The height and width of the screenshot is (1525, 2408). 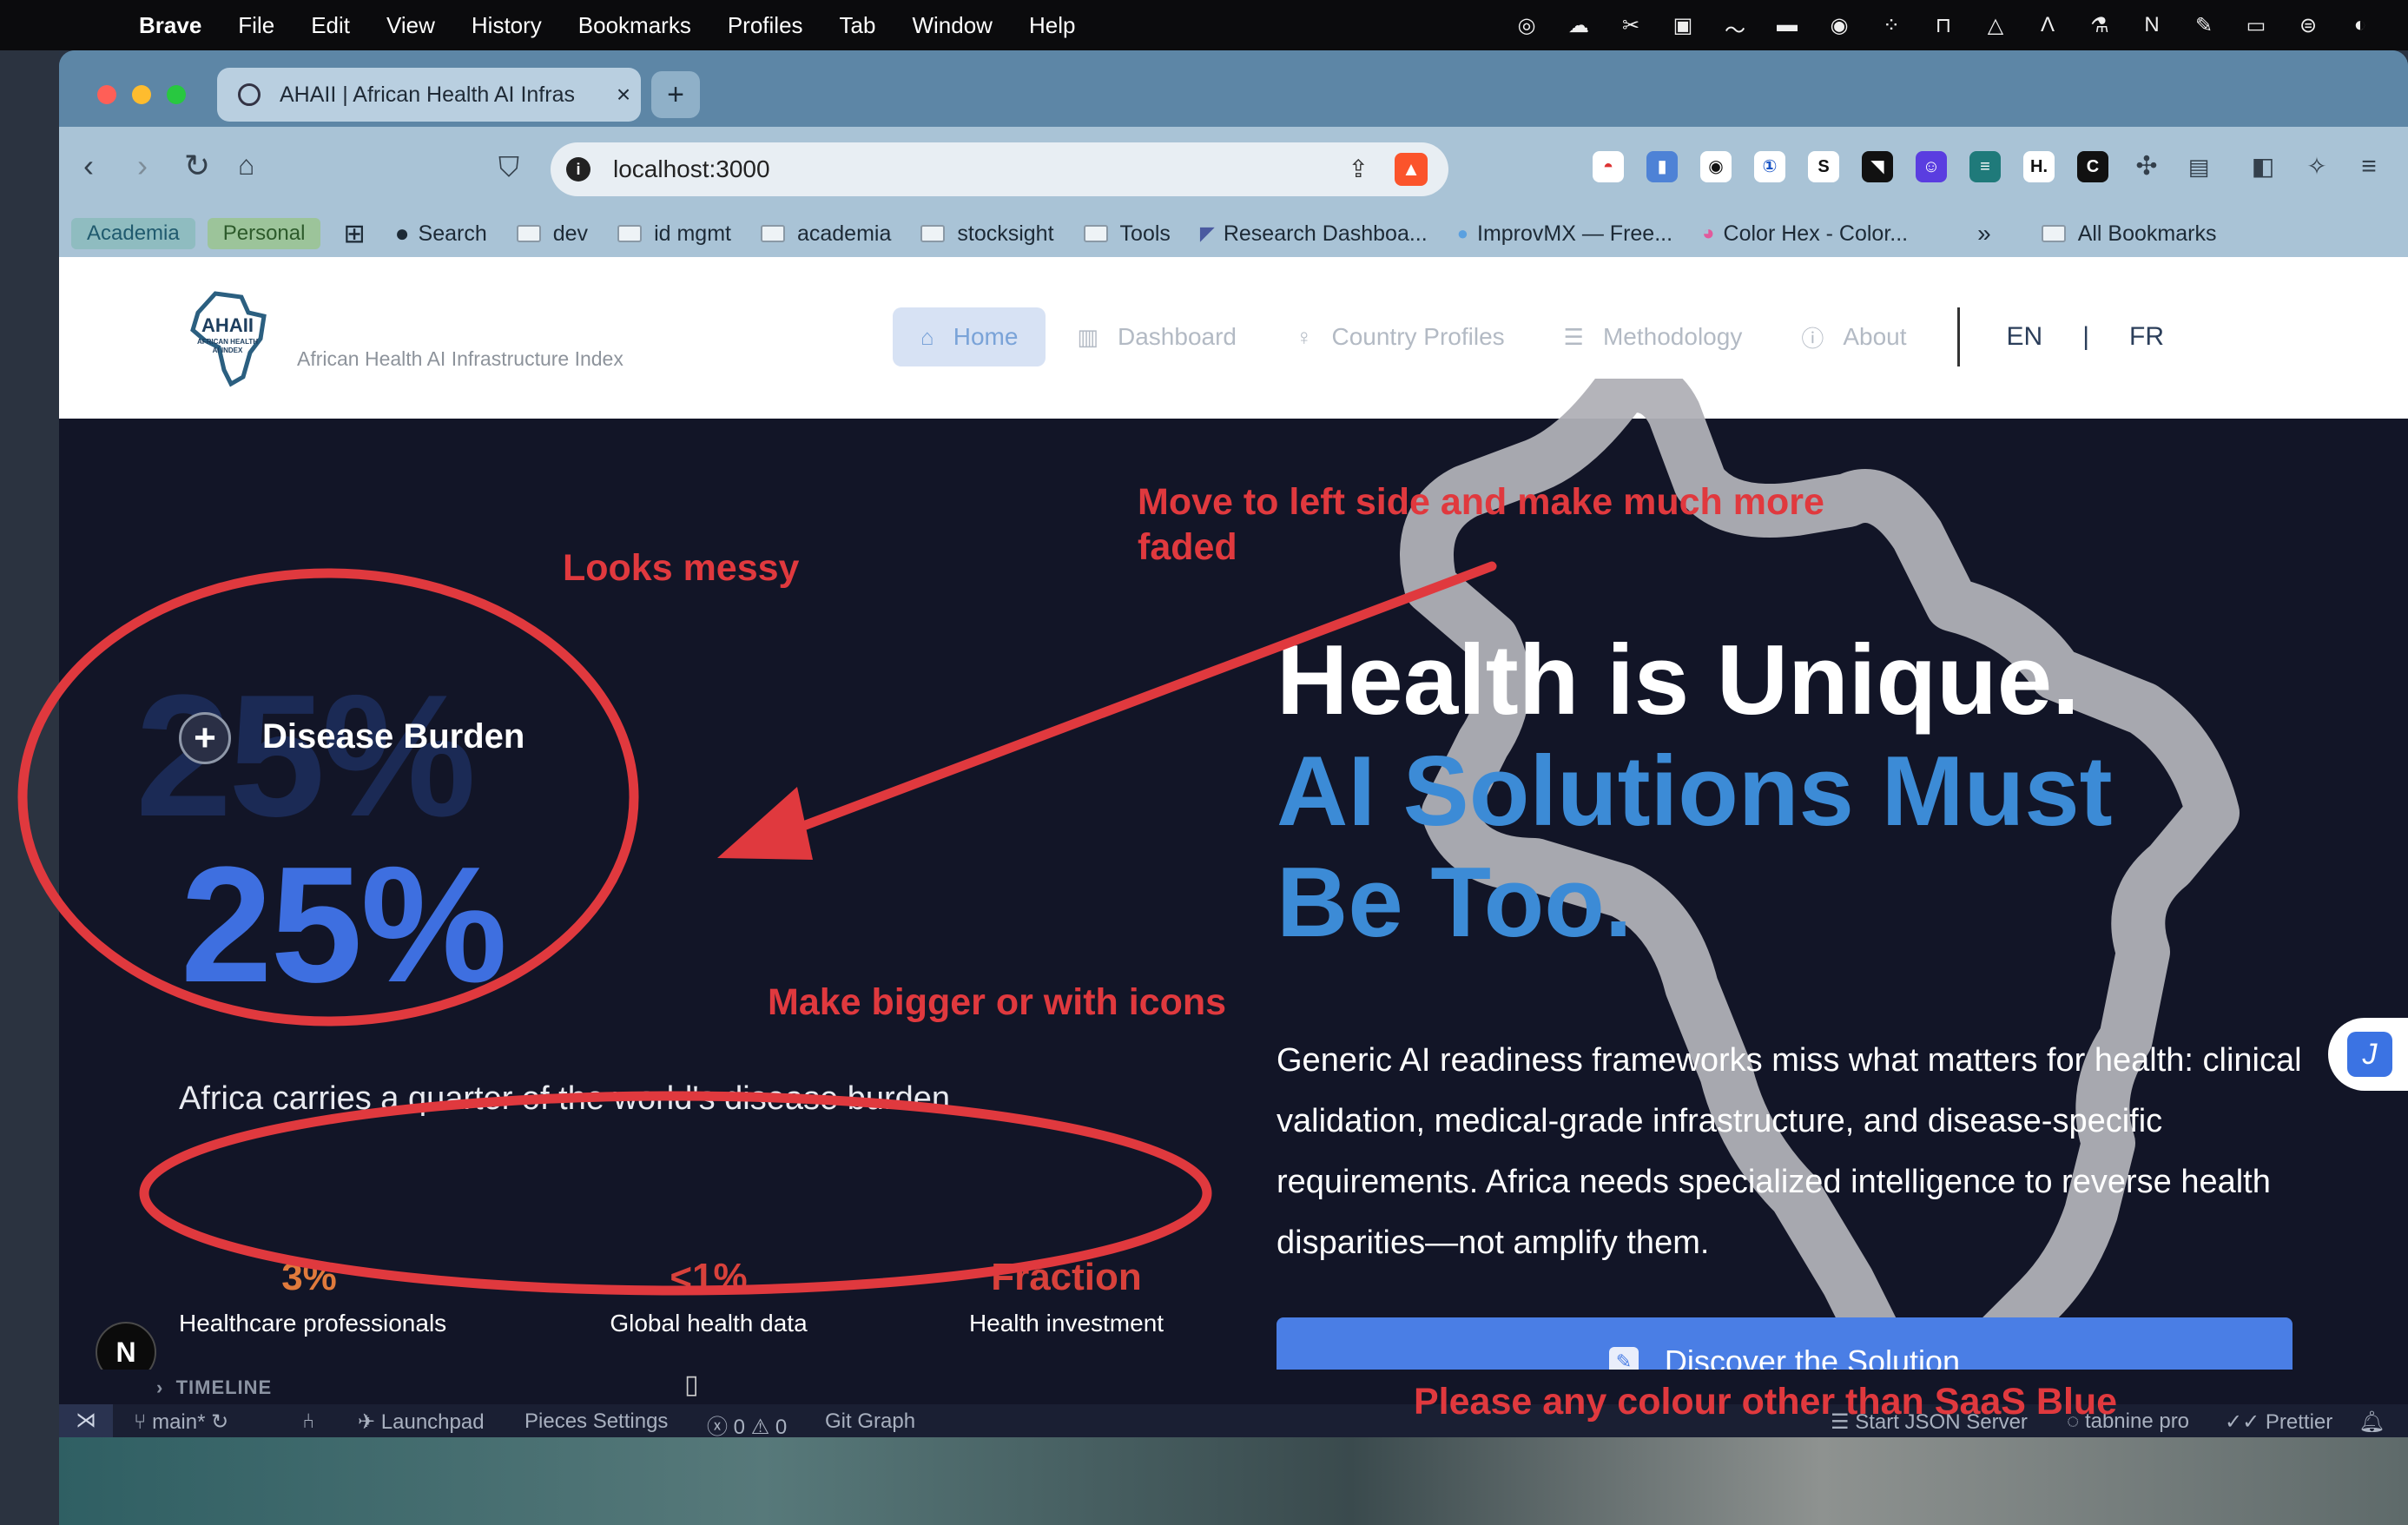 I want to click on bookmark-folder-academia: academia, so click(x=825, y=234).